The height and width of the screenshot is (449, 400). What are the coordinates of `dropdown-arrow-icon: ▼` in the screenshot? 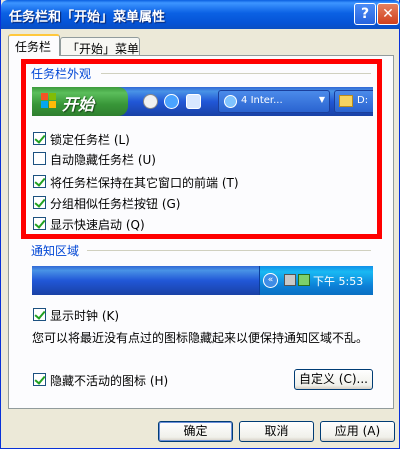 It's located at (321, 99).